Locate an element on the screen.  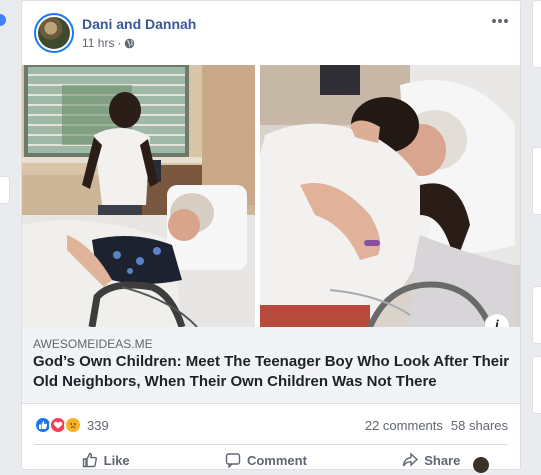
sad-icon is located at coordinates (73, 425).